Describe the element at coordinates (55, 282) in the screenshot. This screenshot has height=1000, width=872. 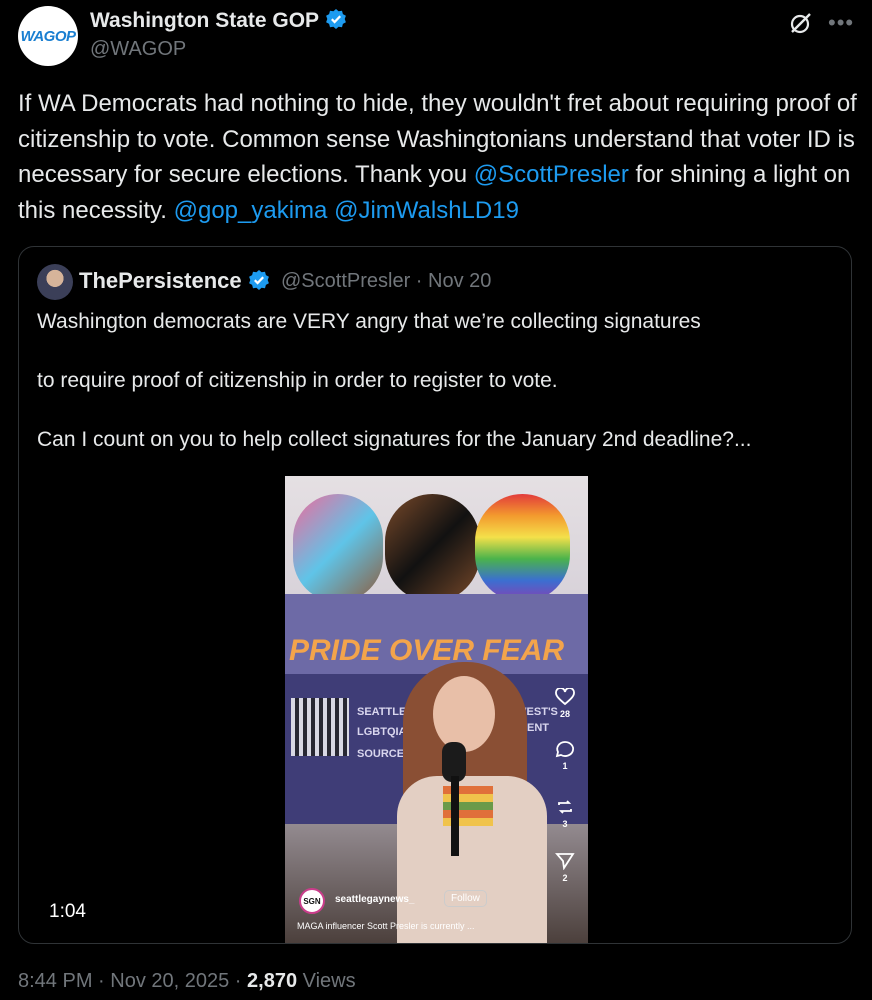
I see `quoted-author-avatar` at that location.